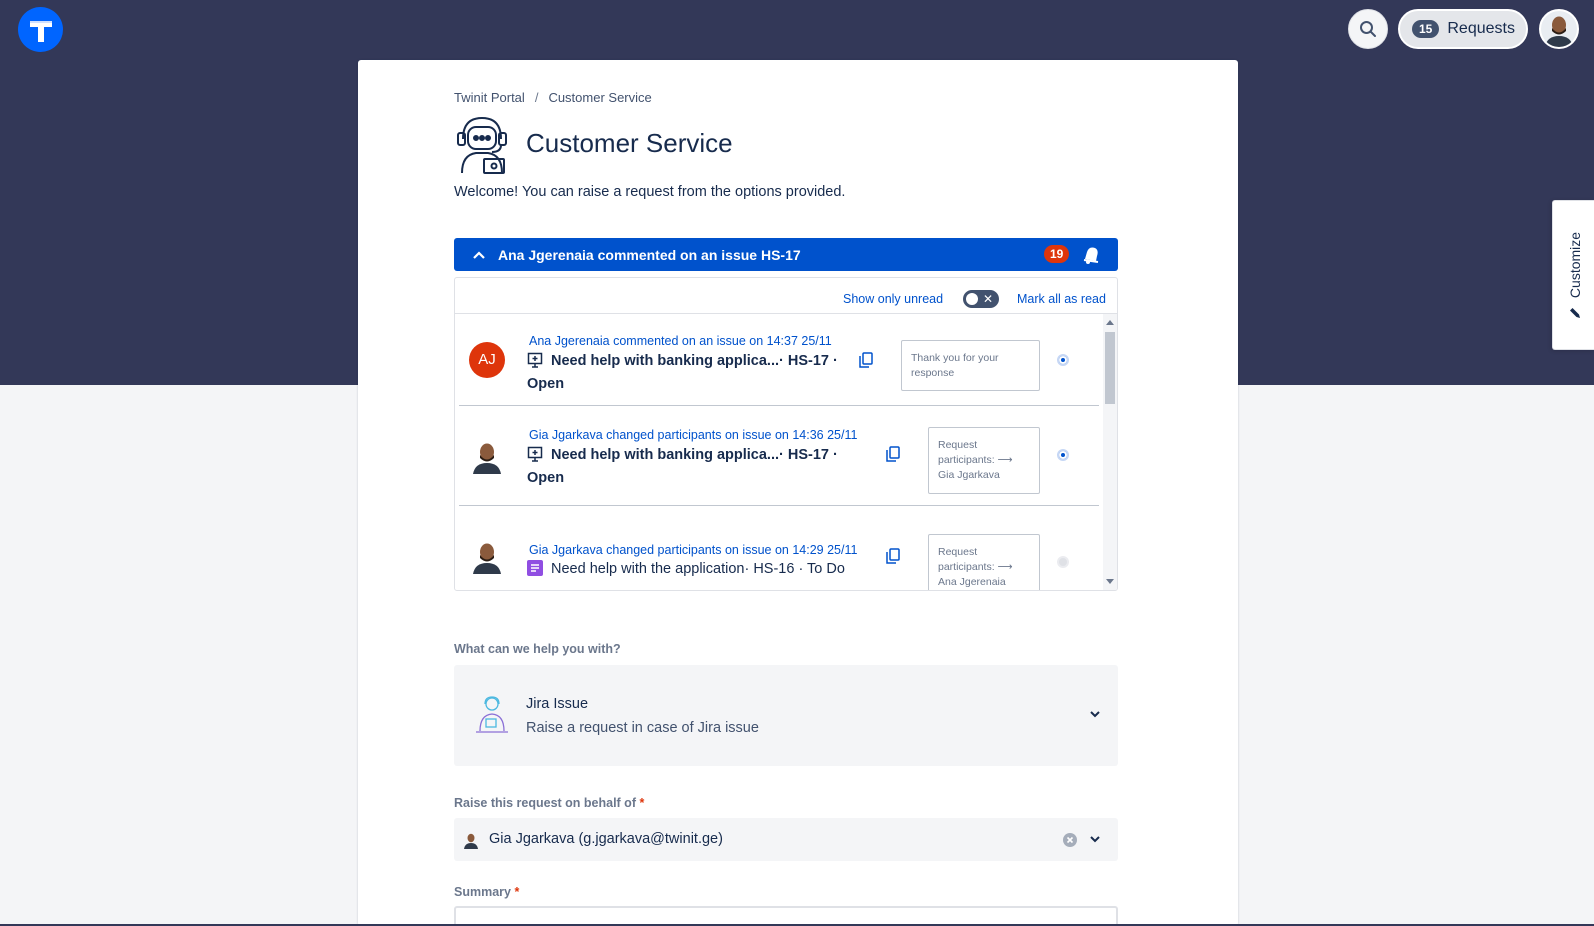 This screenshot has width=1594, height=926. What do you see at coordinates (642, 728) in the screenshot?
I see `request-type-description: Raise a request in case of Jira issue` at bounding box center [642, 728].